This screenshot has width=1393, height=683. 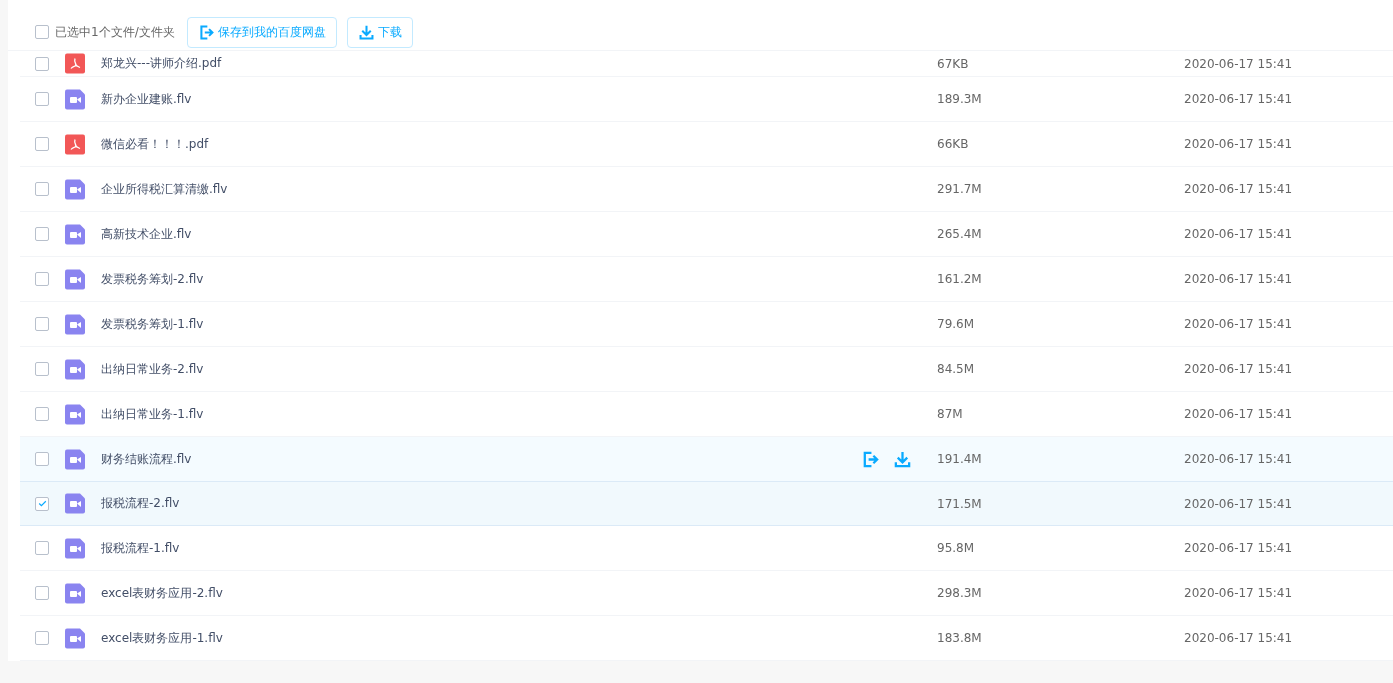 I want to click on file-size: 291.7M, so click(x=960, y=189).